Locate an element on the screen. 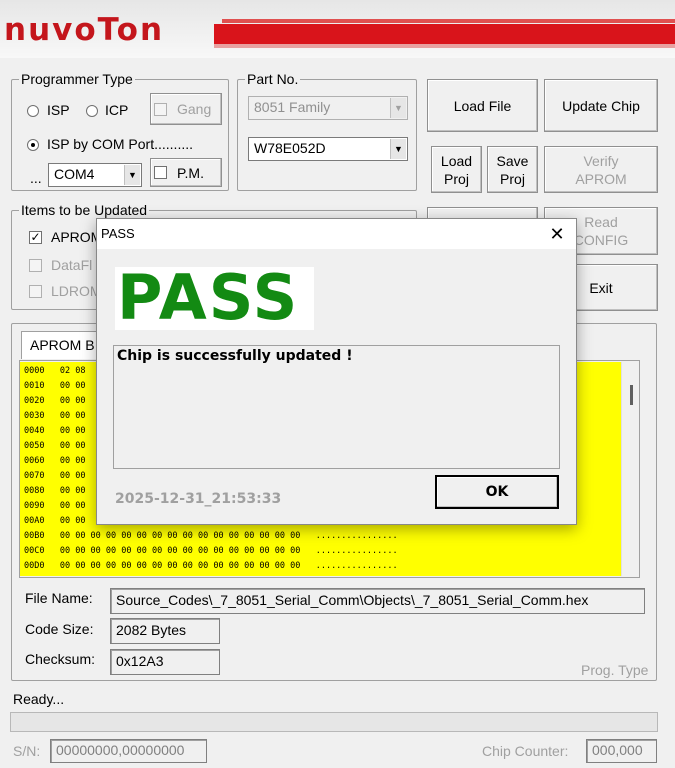 The width and height of the screenshot is (675, 768). save-proj-button: Save Proj is located at coordinates (512, 169).